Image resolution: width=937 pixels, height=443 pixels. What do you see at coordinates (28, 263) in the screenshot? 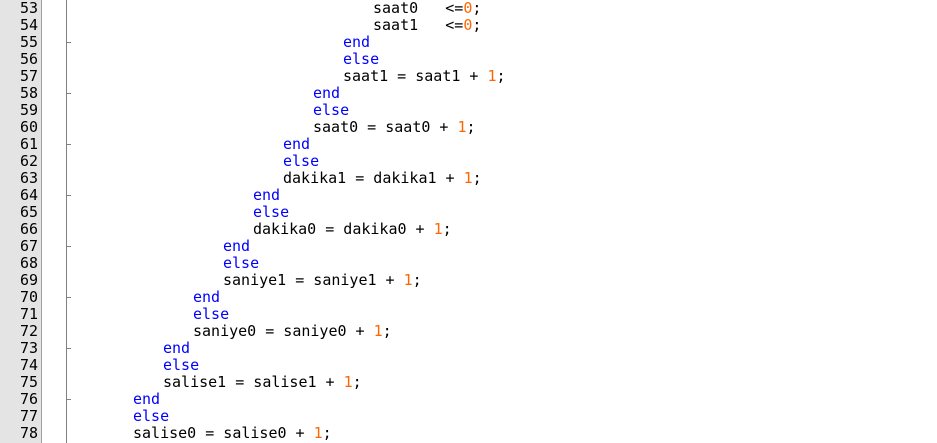
I see `line-number: 68` at bounding box center [28, 263].